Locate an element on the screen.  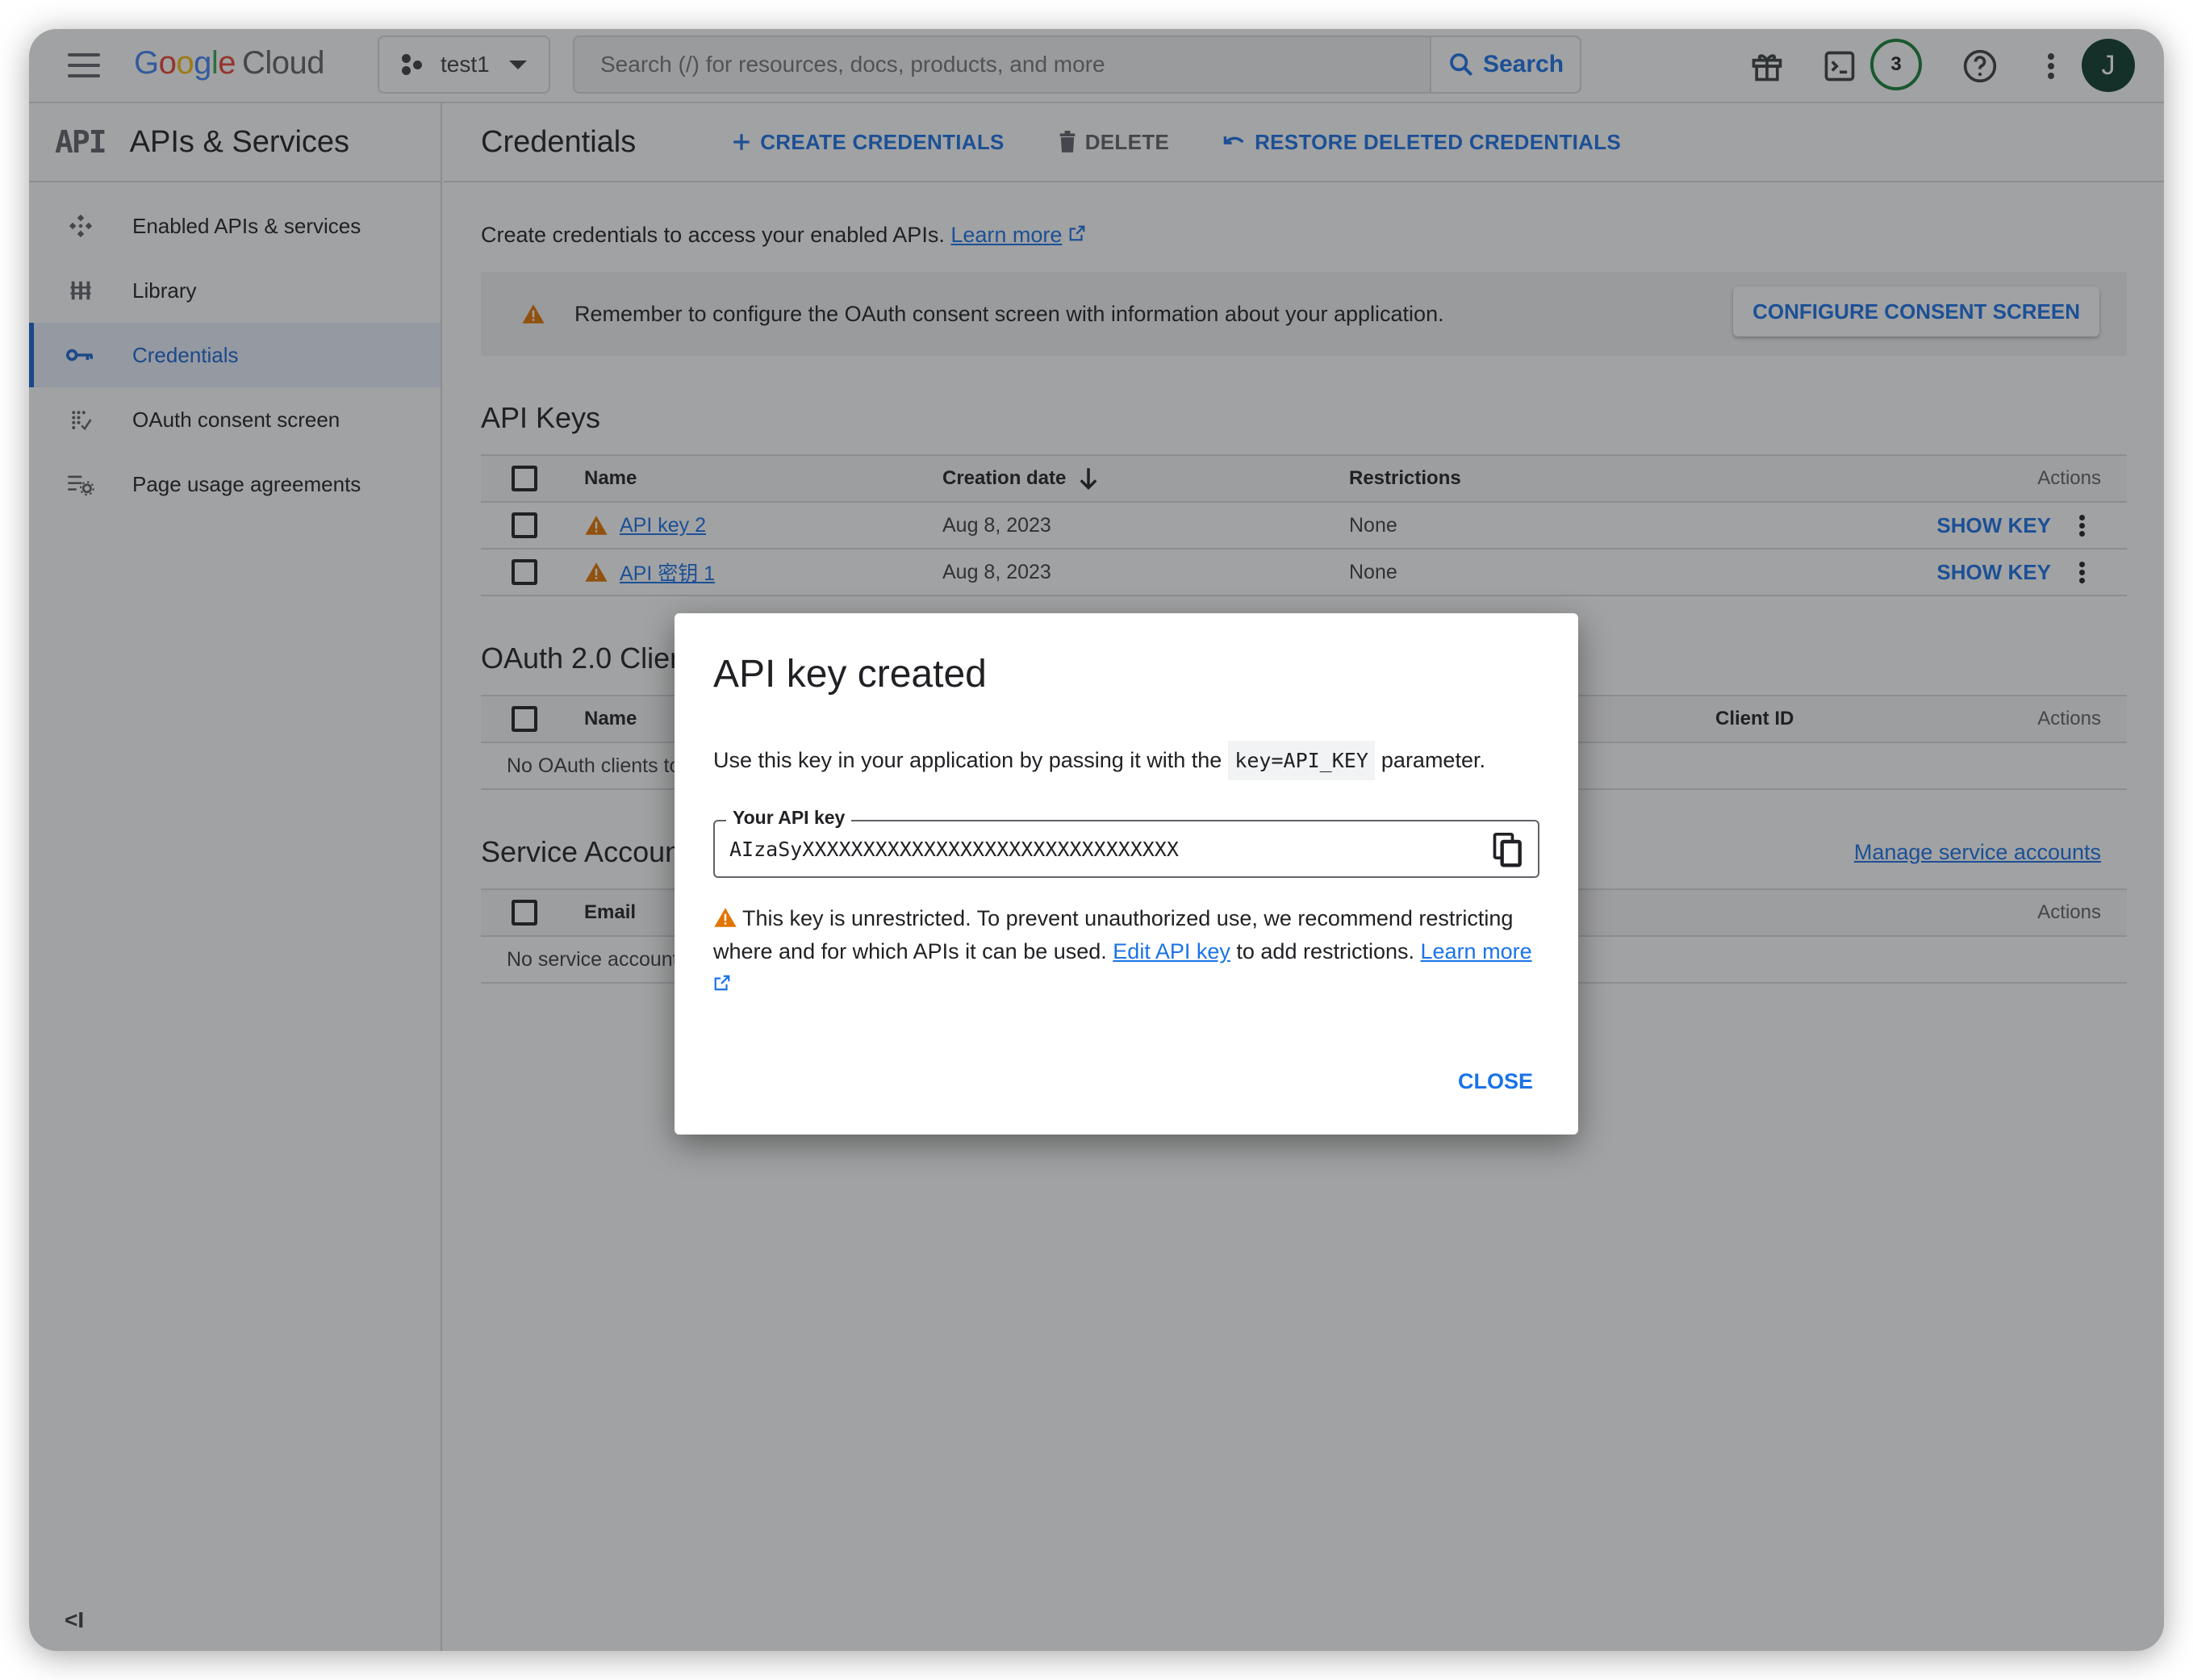
api-key-value: AIzaSyXXXXXXXXXXXXXXXXXXXXXXXXXXXXXXX is located at coordinates (954, 850).